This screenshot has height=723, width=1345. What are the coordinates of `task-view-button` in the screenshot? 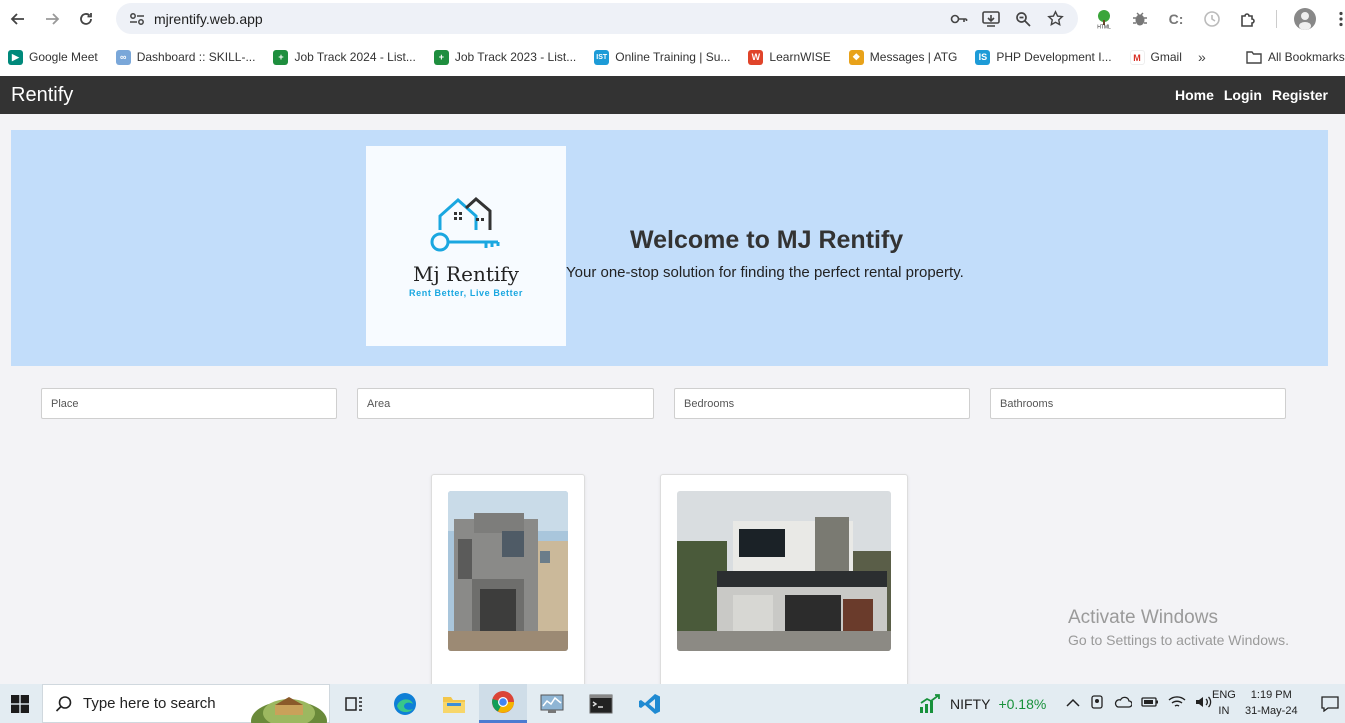 It's located at (354, 703).